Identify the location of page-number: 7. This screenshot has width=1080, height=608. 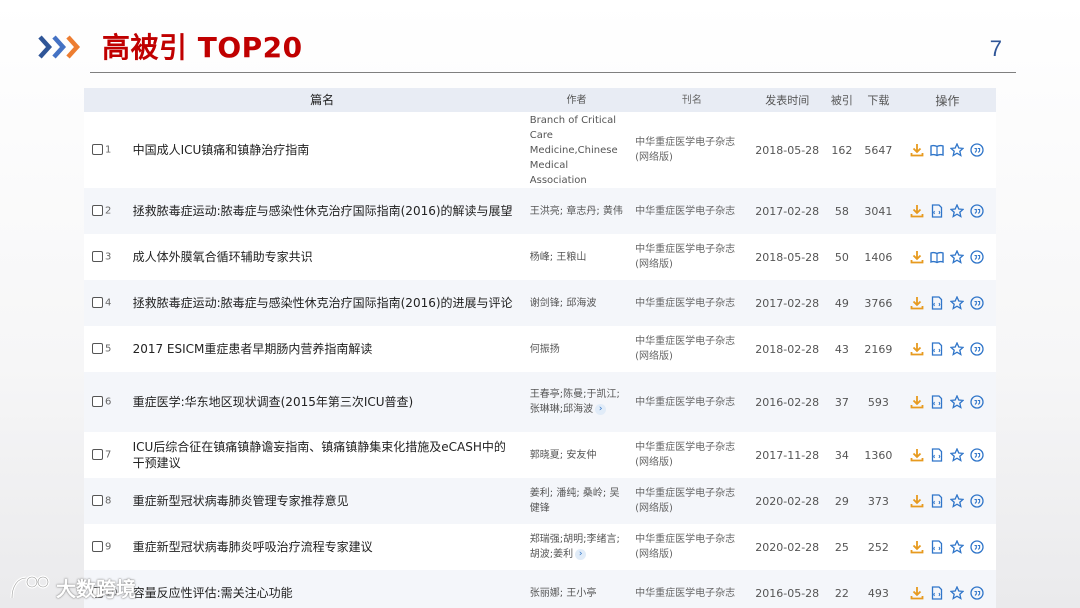
(995, 48).